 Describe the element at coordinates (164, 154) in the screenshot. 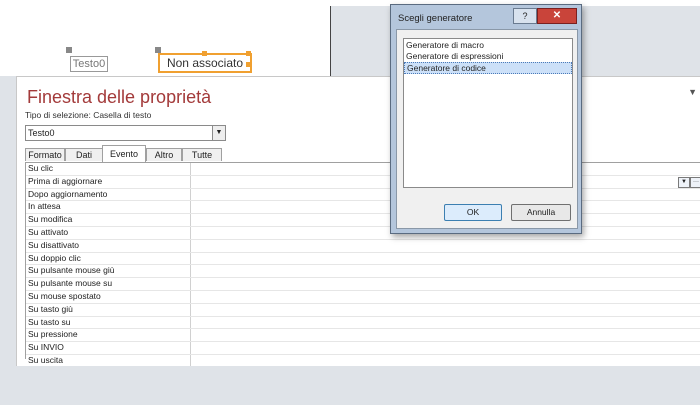

I see `tab-altro: Altro` at that location.